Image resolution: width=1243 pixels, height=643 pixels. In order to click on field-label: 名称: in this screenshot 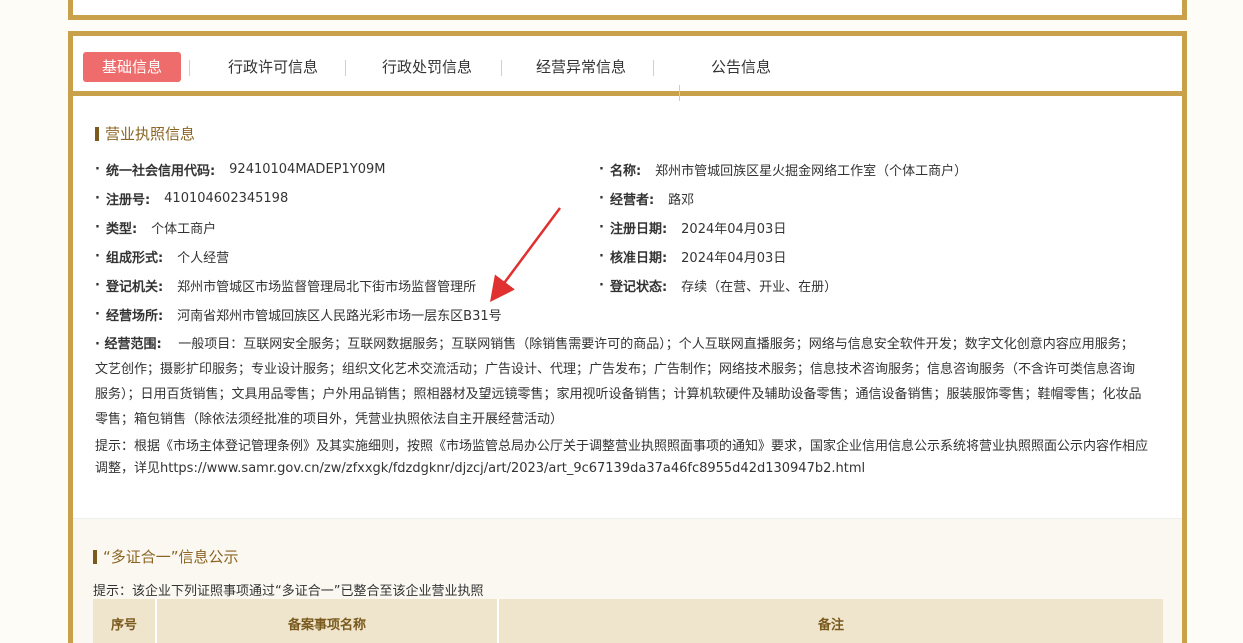, I will do `click(625, 171)`.